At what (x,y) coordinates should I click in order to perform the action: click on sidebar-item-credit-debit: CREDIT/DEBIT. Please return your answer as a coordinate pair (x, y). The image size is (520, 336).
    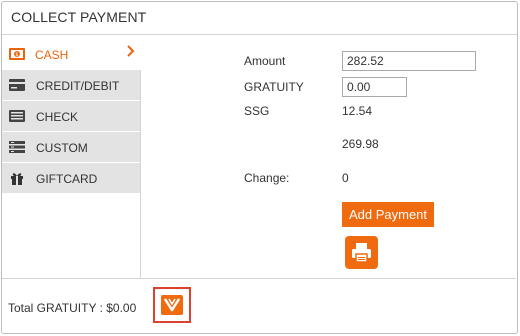
    Looking at the image, I should click on (71, 85).